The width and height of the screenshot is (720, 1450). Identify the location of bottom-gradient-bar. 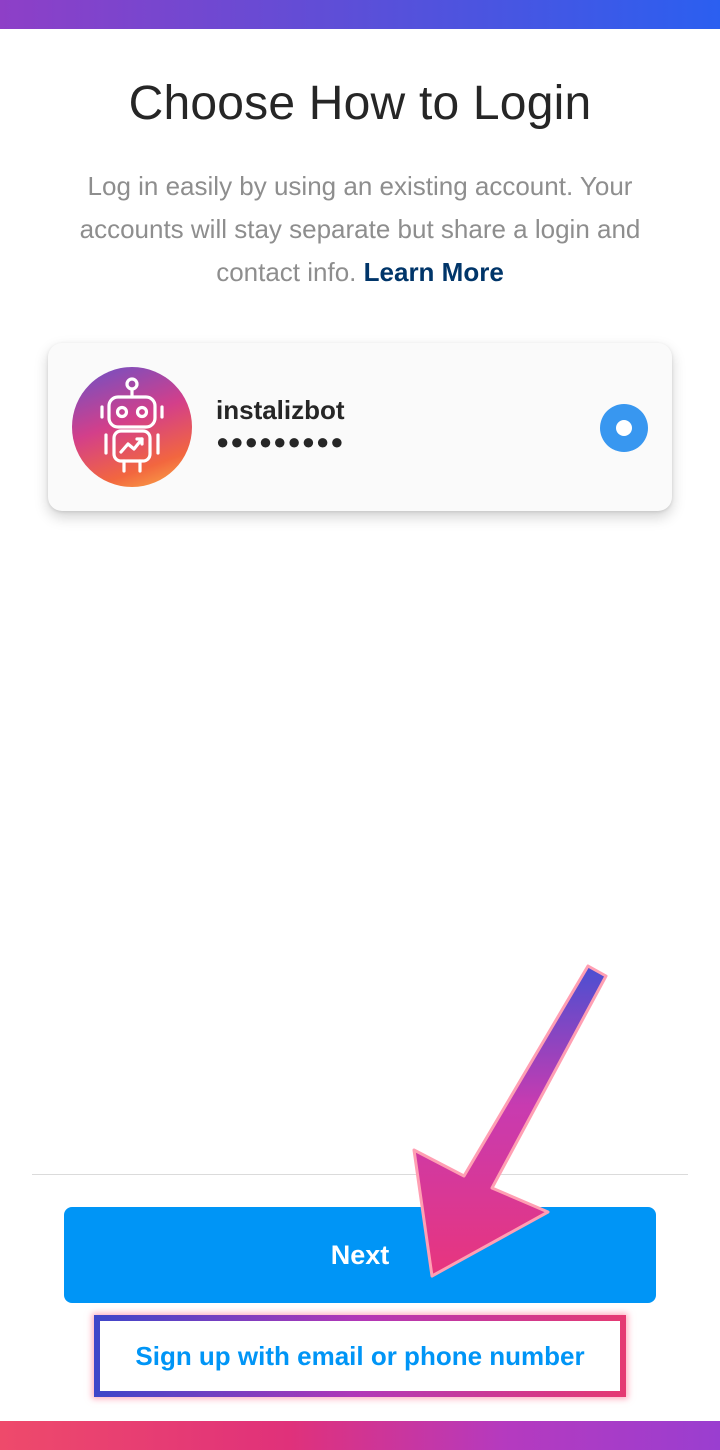
(360, 1435).